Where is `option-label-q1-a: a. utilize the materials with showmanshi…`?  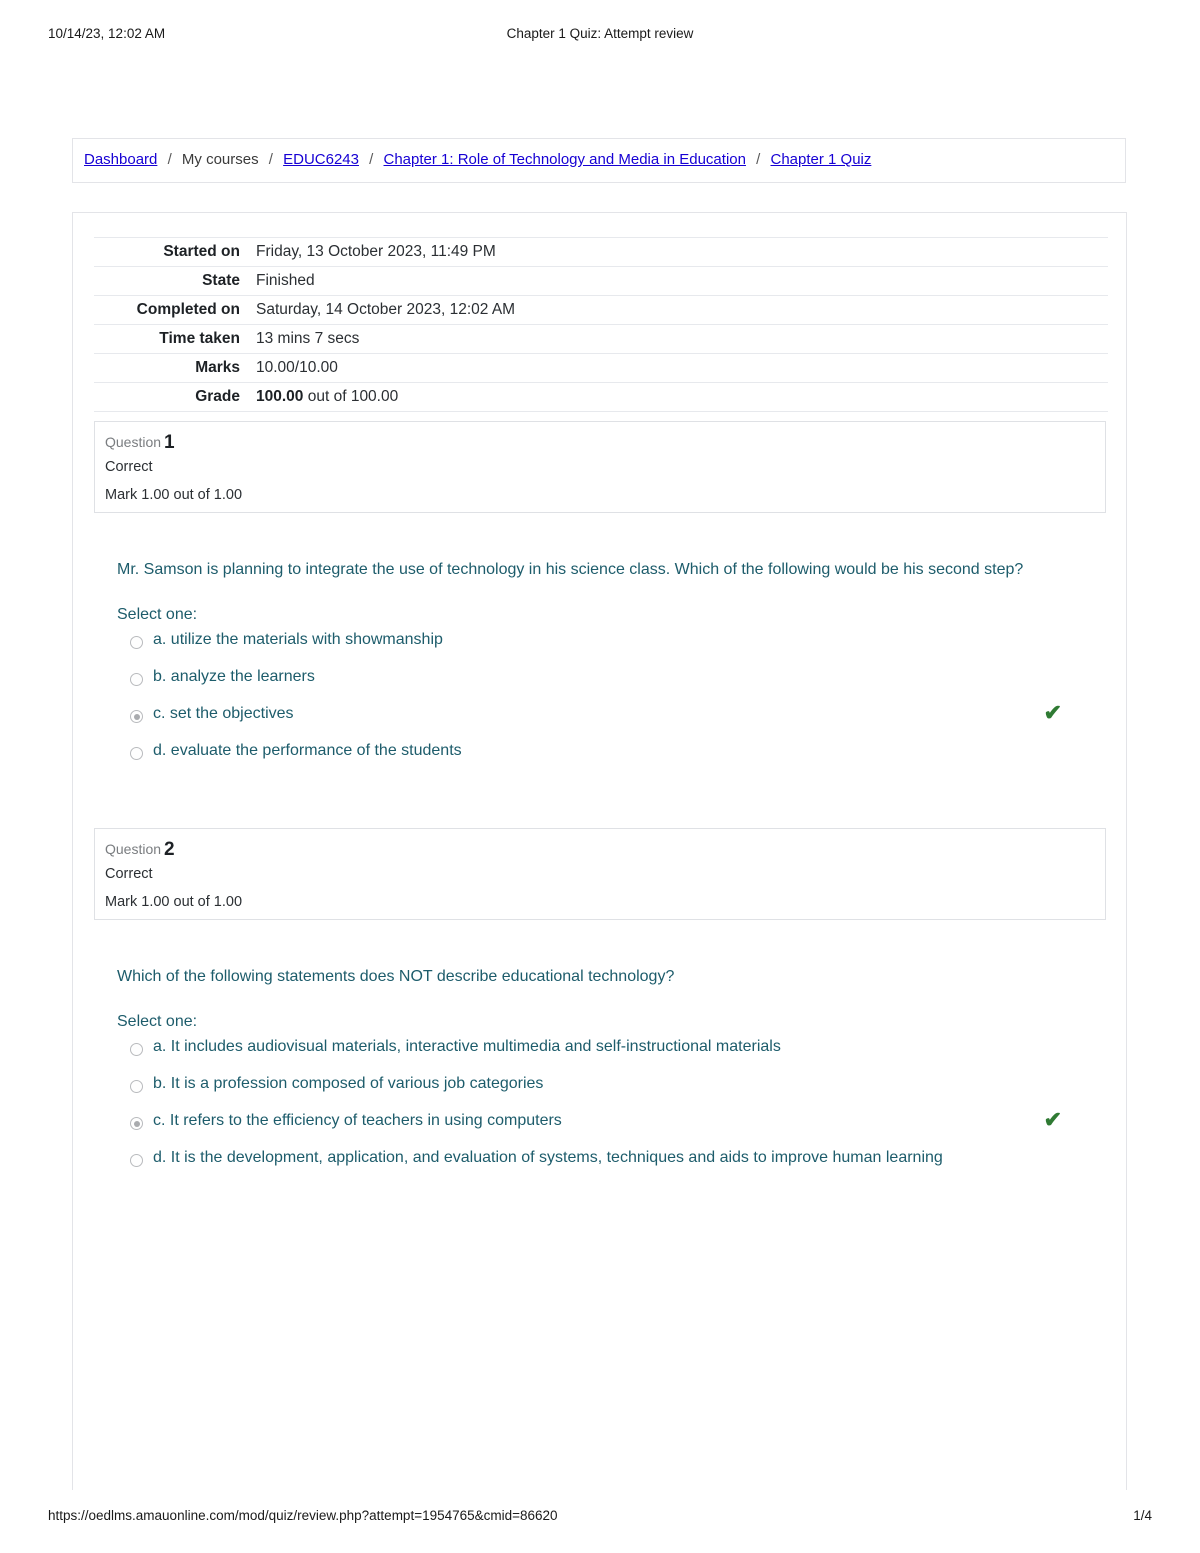
option-label-q1-a: a. utilize the materials with showmanshi… is located at coordinates (298, 639).